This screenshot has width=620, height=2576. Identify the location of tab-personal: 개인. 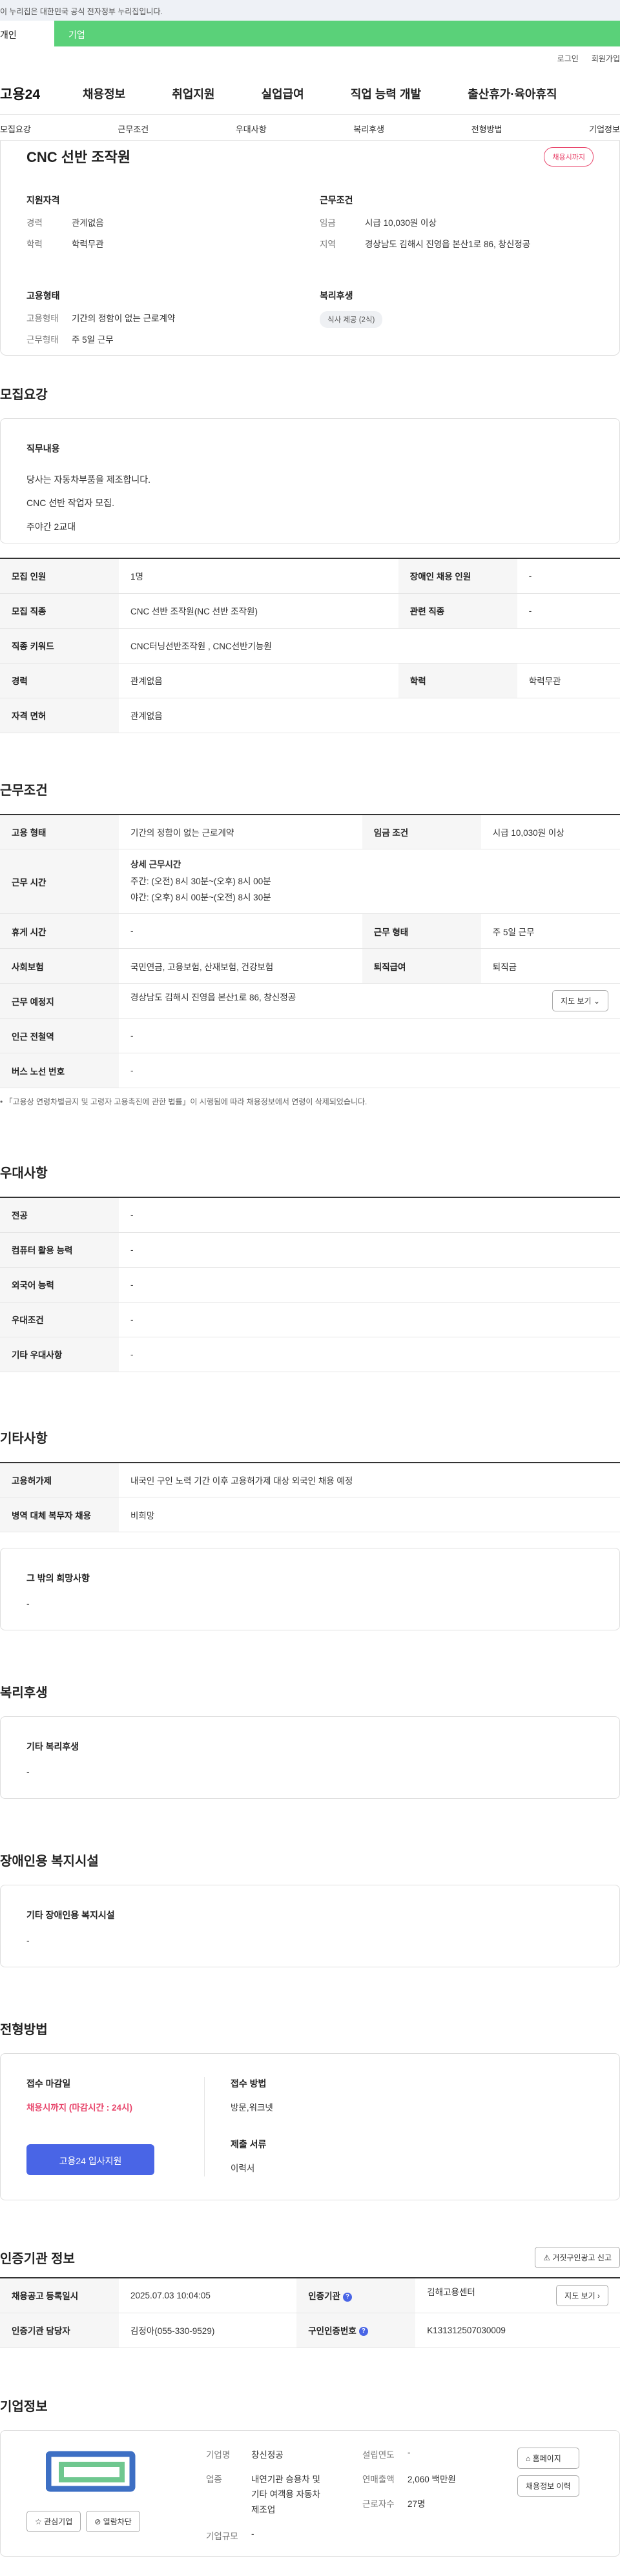
(27, 33).